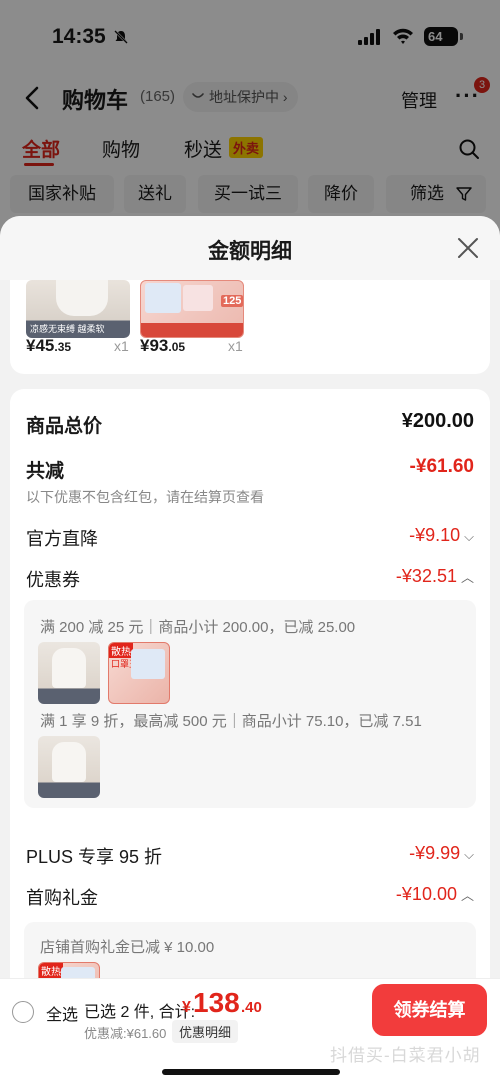 This screenshot has width=500, height=1083. I want to click on total-price-value: ¥200.00, so click(437, 421).